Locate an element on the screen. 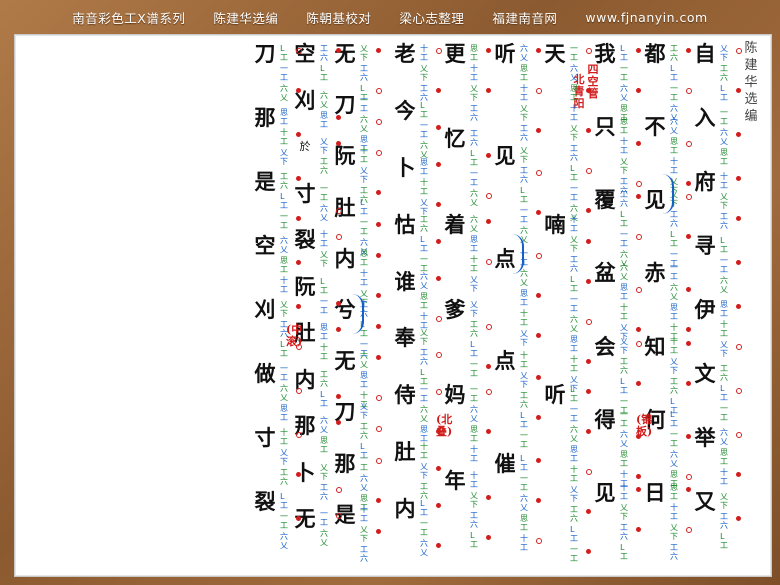  lyric-character: 空 is located at coordinates (265, 245).